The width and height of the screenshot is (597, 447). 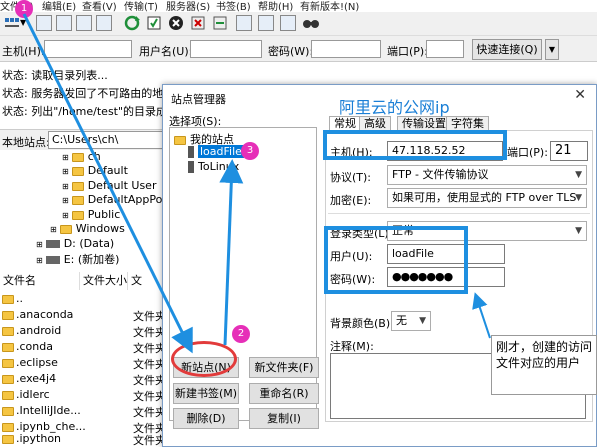 I want to click on arrow-to-credentials, so click(x=481, y=315).